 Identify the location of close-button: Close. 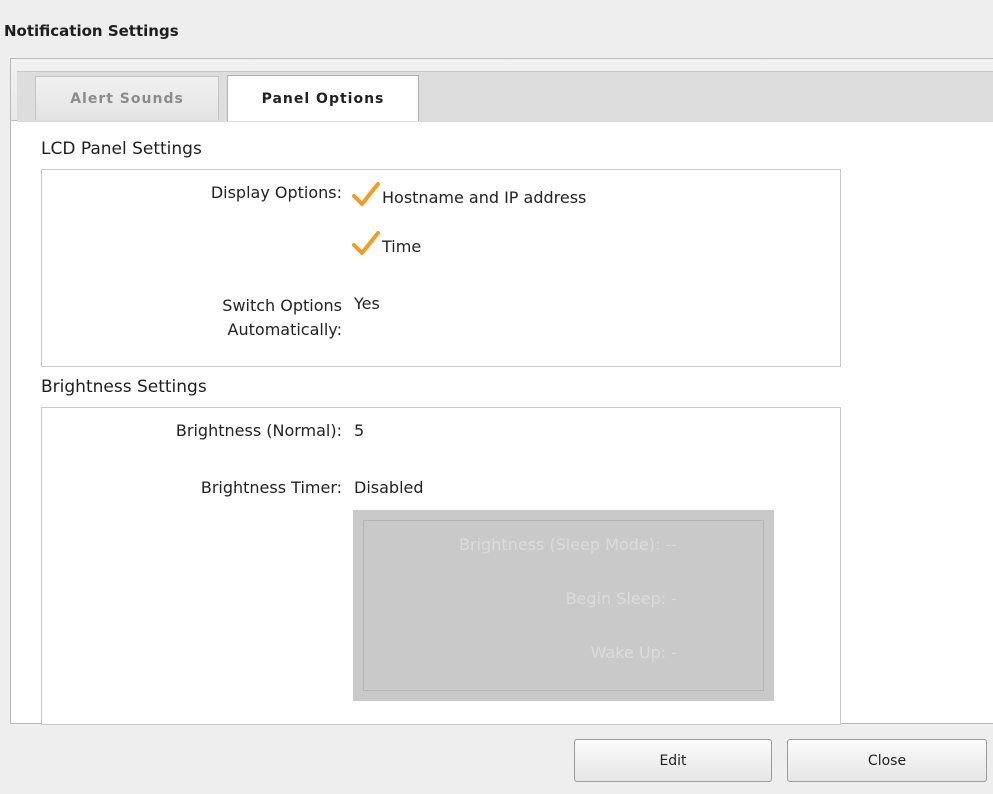
(887, 760).